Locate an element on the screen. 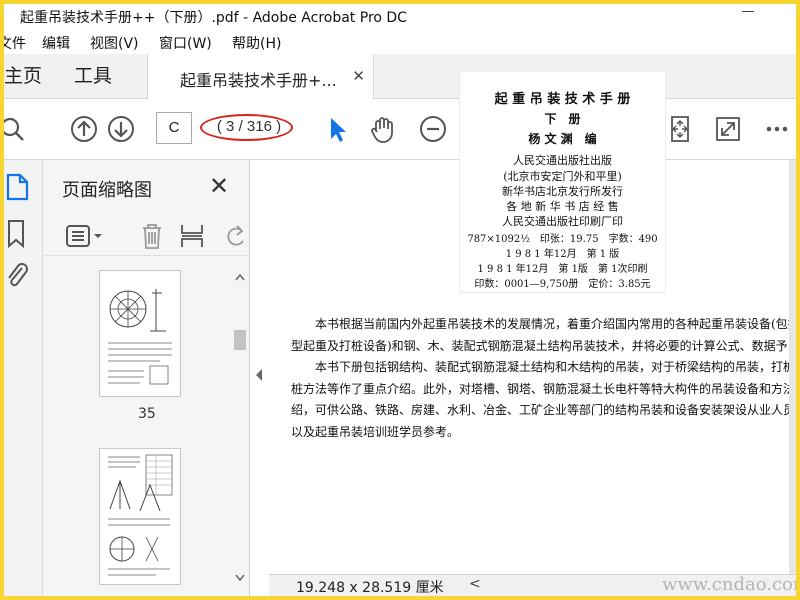  attachment-icon is located at coordinates (18, 276).